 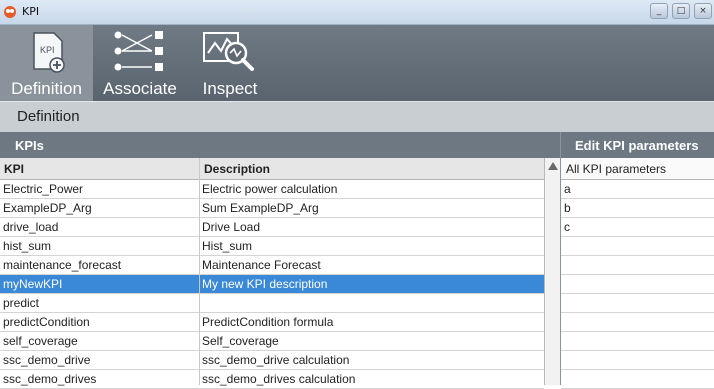 I want to click on table-row-selected: myNewKPI My new KPI description, so click(x=272, y=284).